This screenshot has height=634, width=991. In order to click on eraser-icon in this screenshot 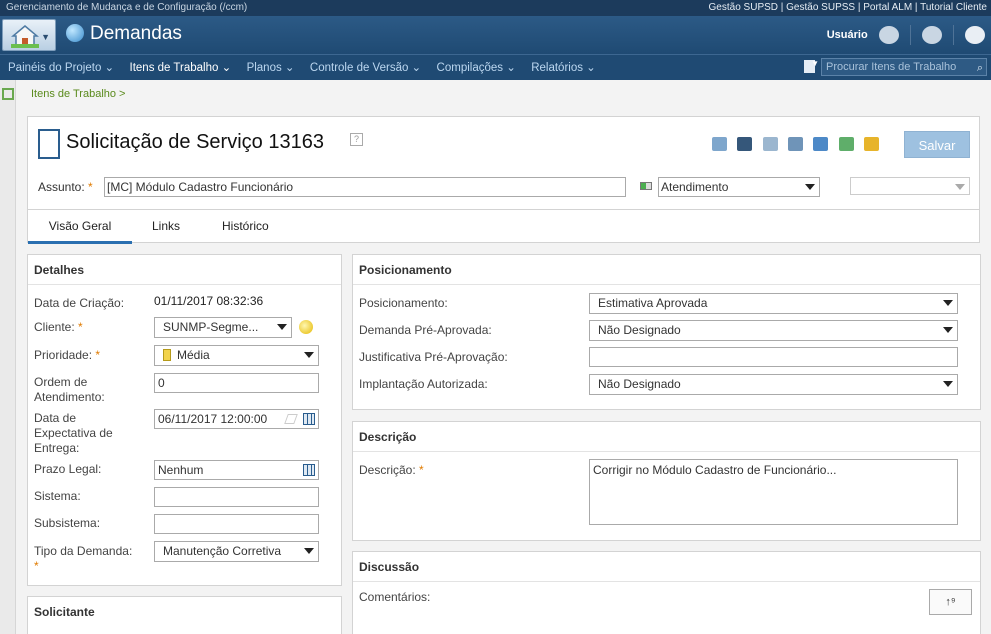, I will do `click(291, 419)`.